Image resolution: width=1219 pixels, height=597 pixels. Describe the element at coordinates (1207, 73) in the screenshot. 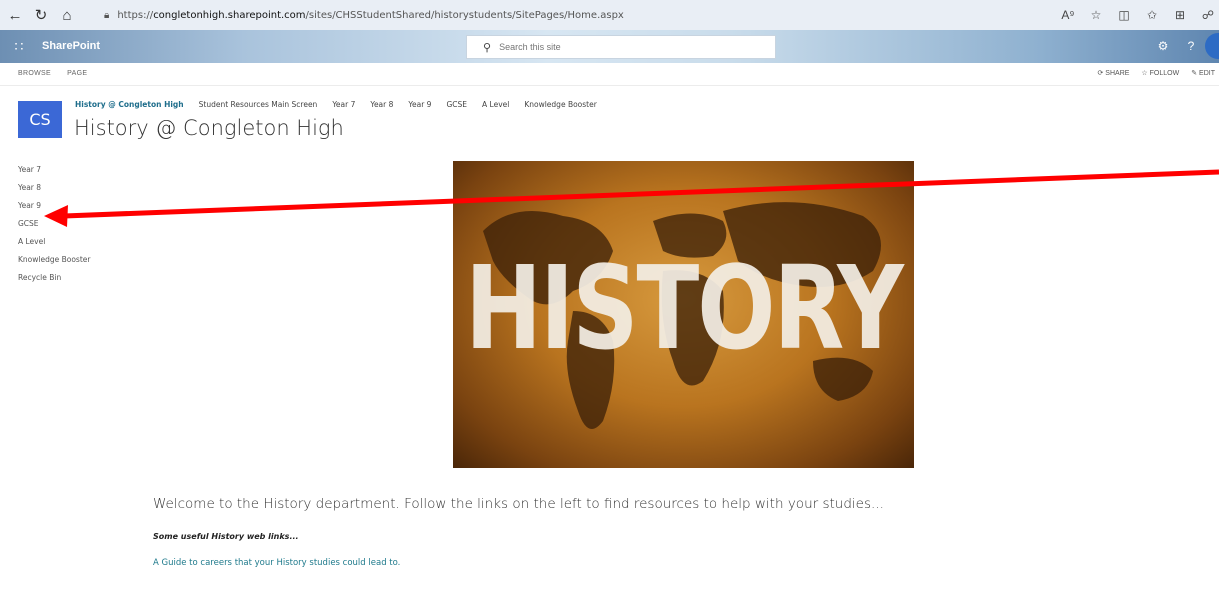

I see `edit-label: EDIT` at that location.